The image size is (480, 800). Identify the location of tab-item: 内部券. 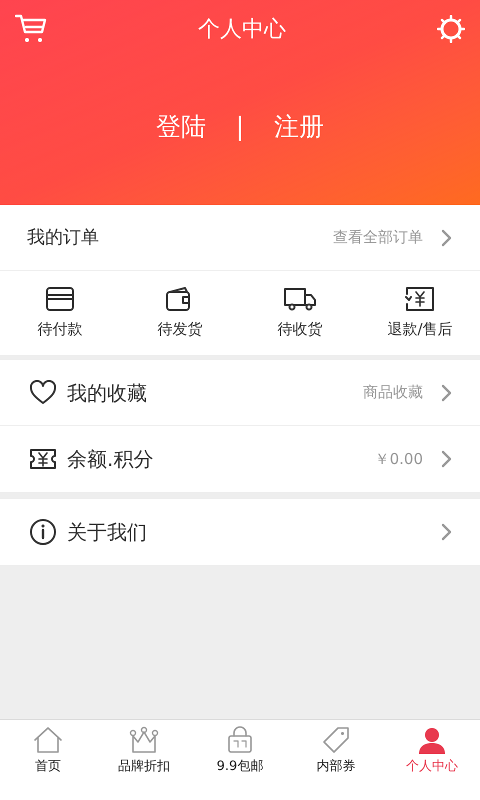
(336, 751).